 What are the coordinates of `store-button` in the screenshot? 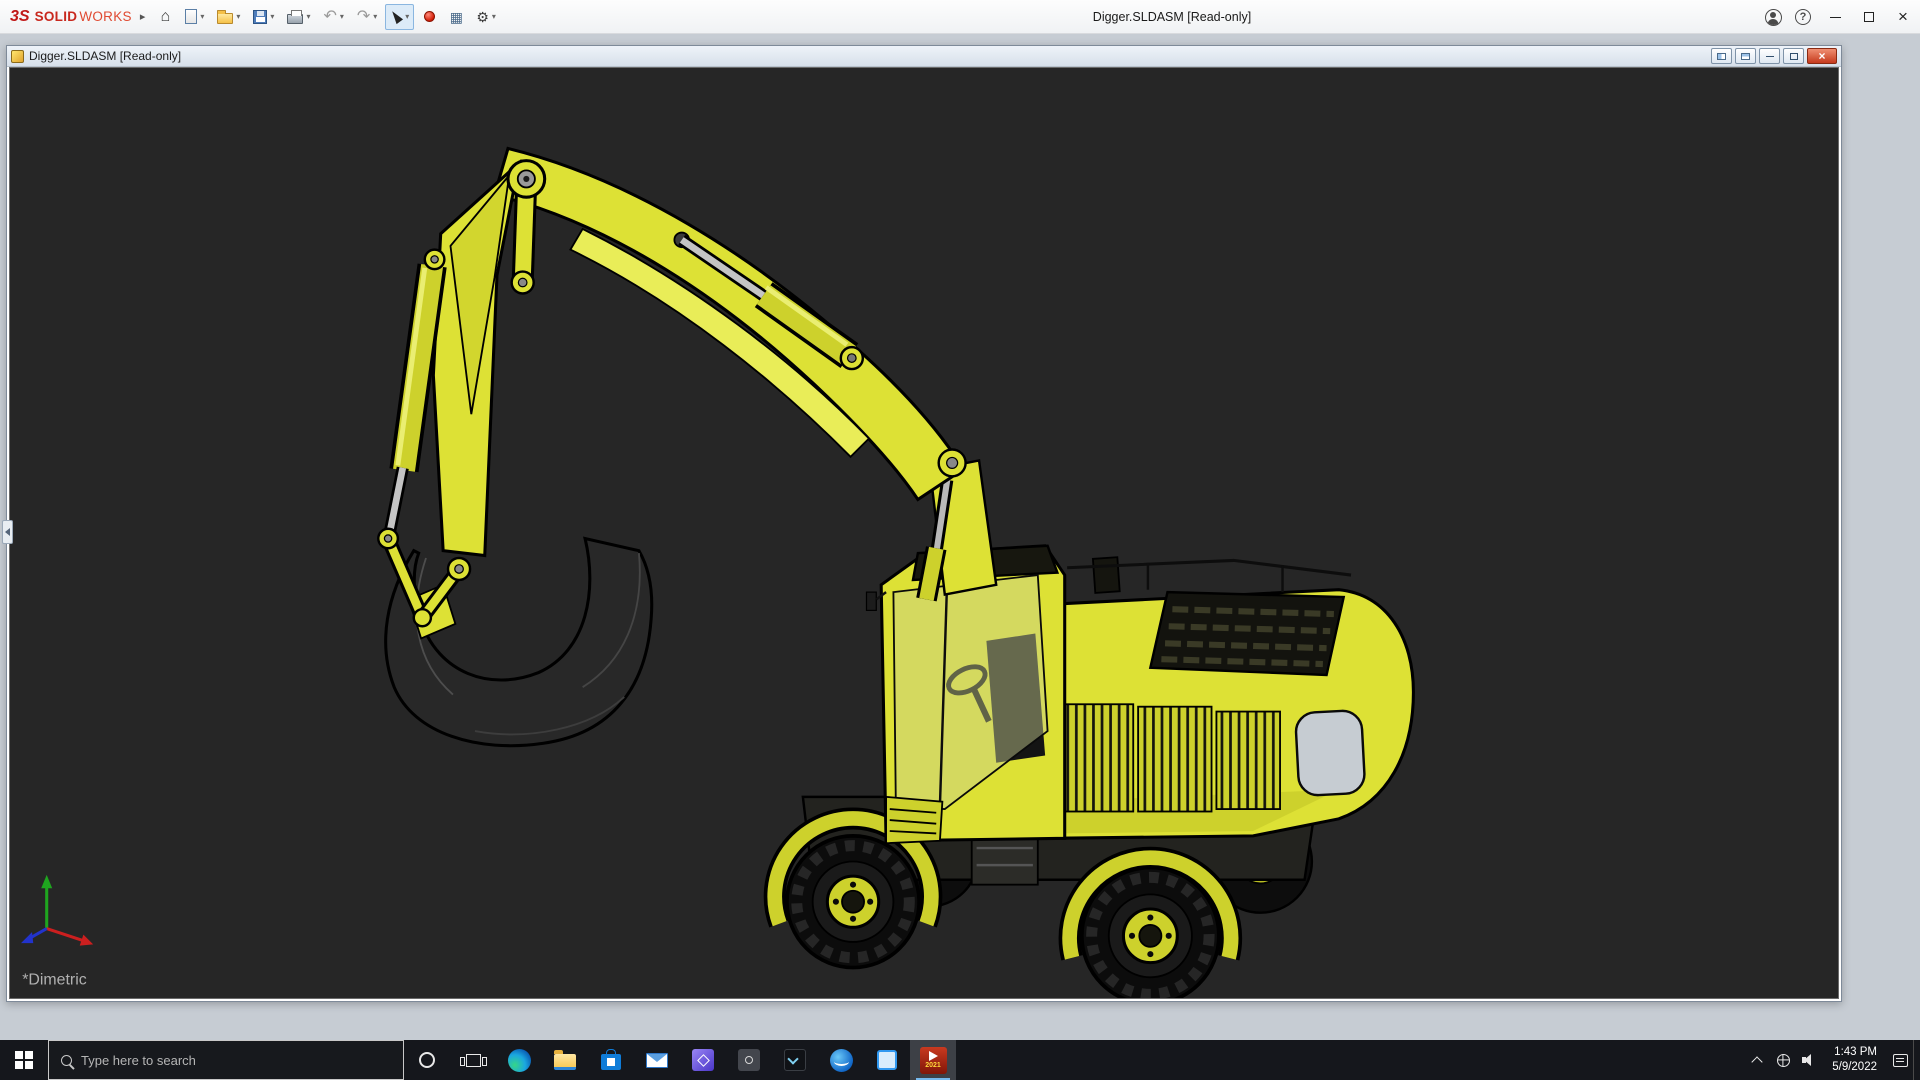 It's located at (611, 1060).